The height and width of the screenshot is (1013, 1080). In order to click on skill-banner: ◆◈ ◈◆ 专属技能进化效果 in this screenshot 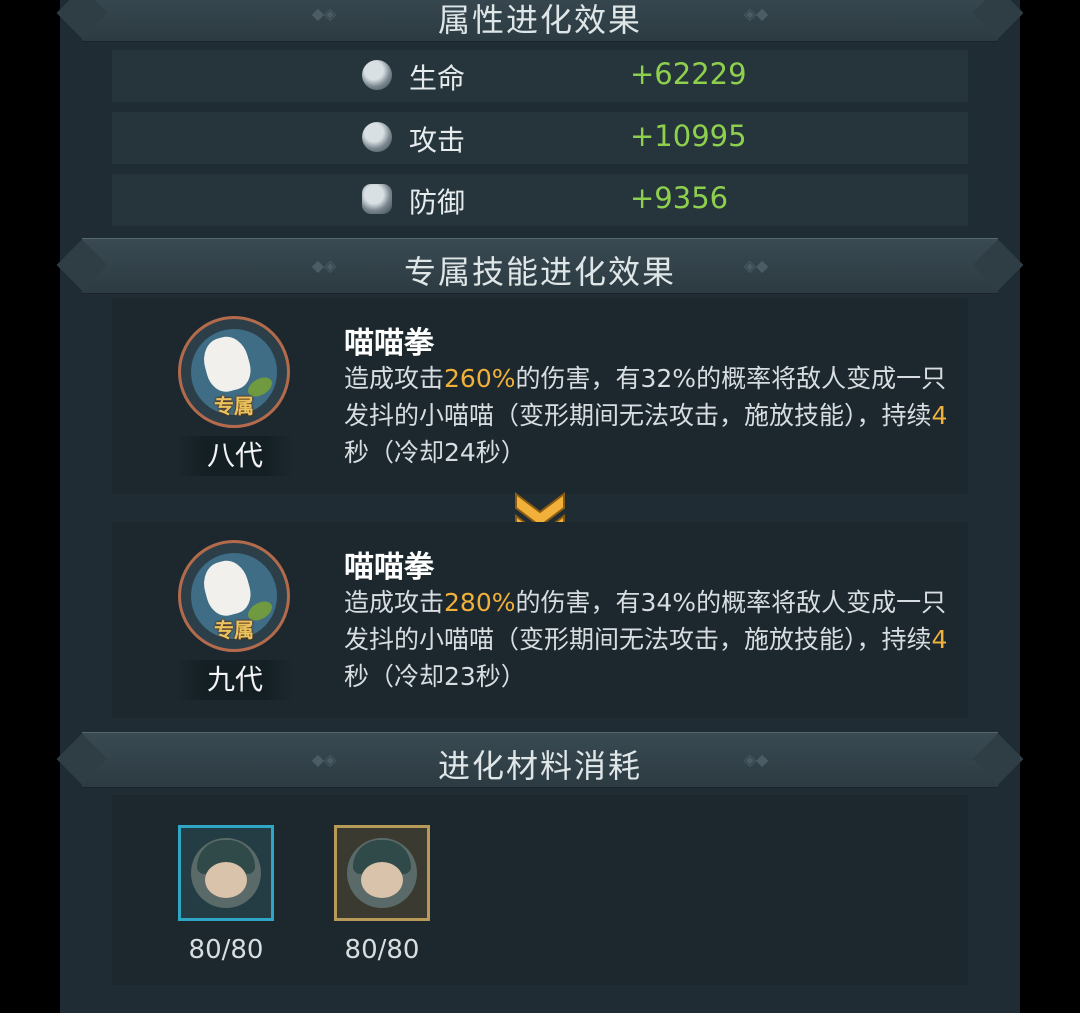, I will do `click(540, 266)`.